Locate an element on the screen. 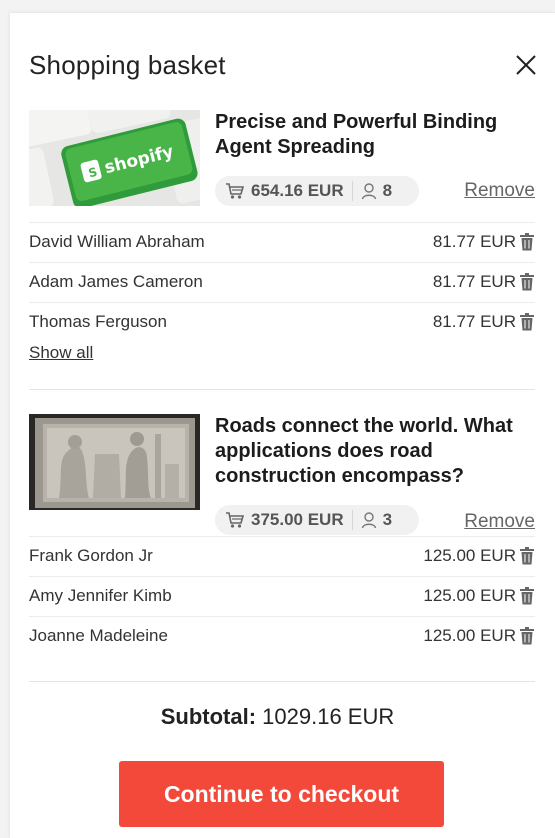  close-button is located at coordinates (526, 65).